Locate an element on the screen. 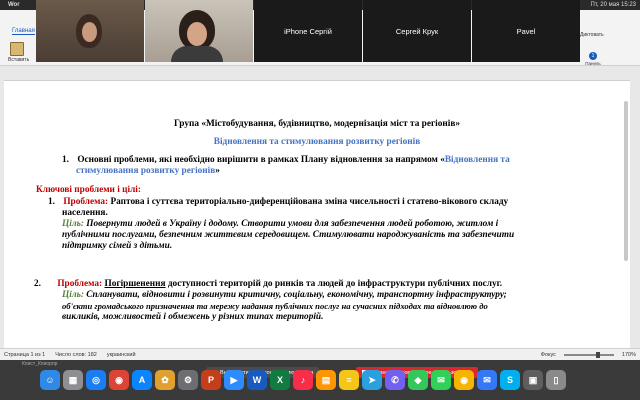 Image resolution: width=640 pixels, height=400 pixels. powerpoint-icon: P is located at coordinates (211, 380).